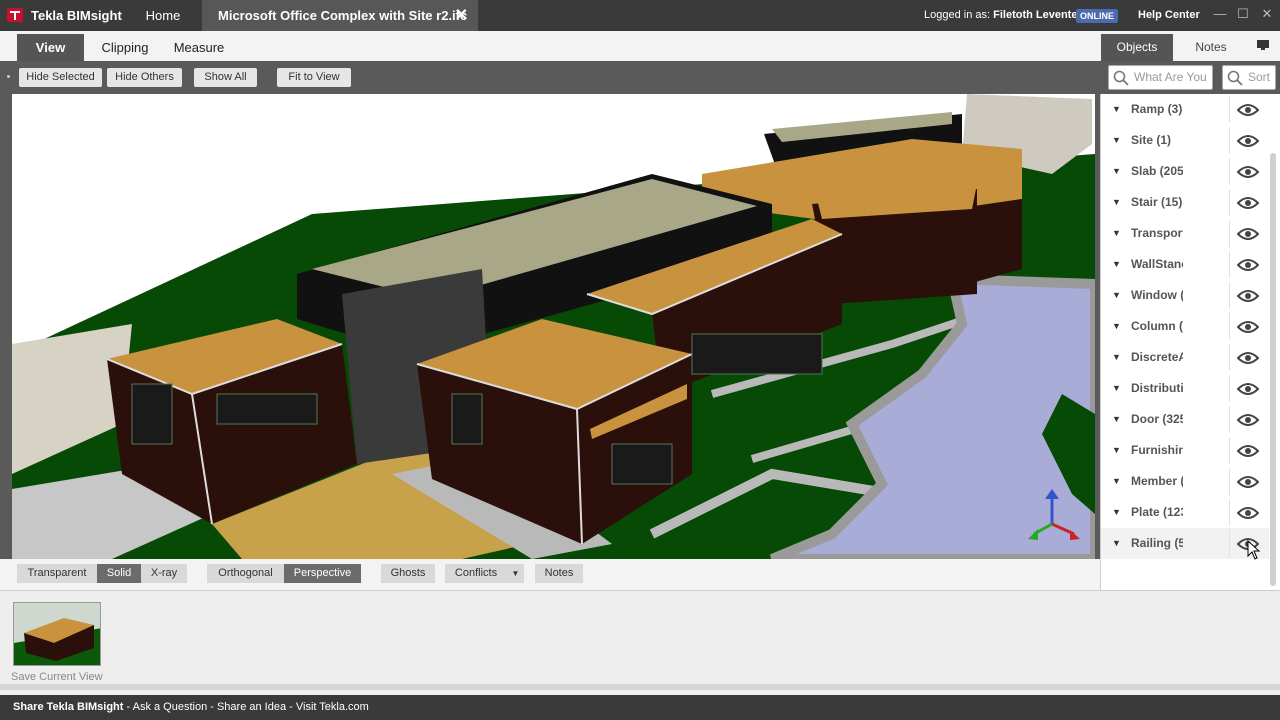 The width and height of the screenshot is (1280, 720). Describe the element at coordinates (1259, 77) in the screenshot. I see `sort-placeholder: Sort` at that location.